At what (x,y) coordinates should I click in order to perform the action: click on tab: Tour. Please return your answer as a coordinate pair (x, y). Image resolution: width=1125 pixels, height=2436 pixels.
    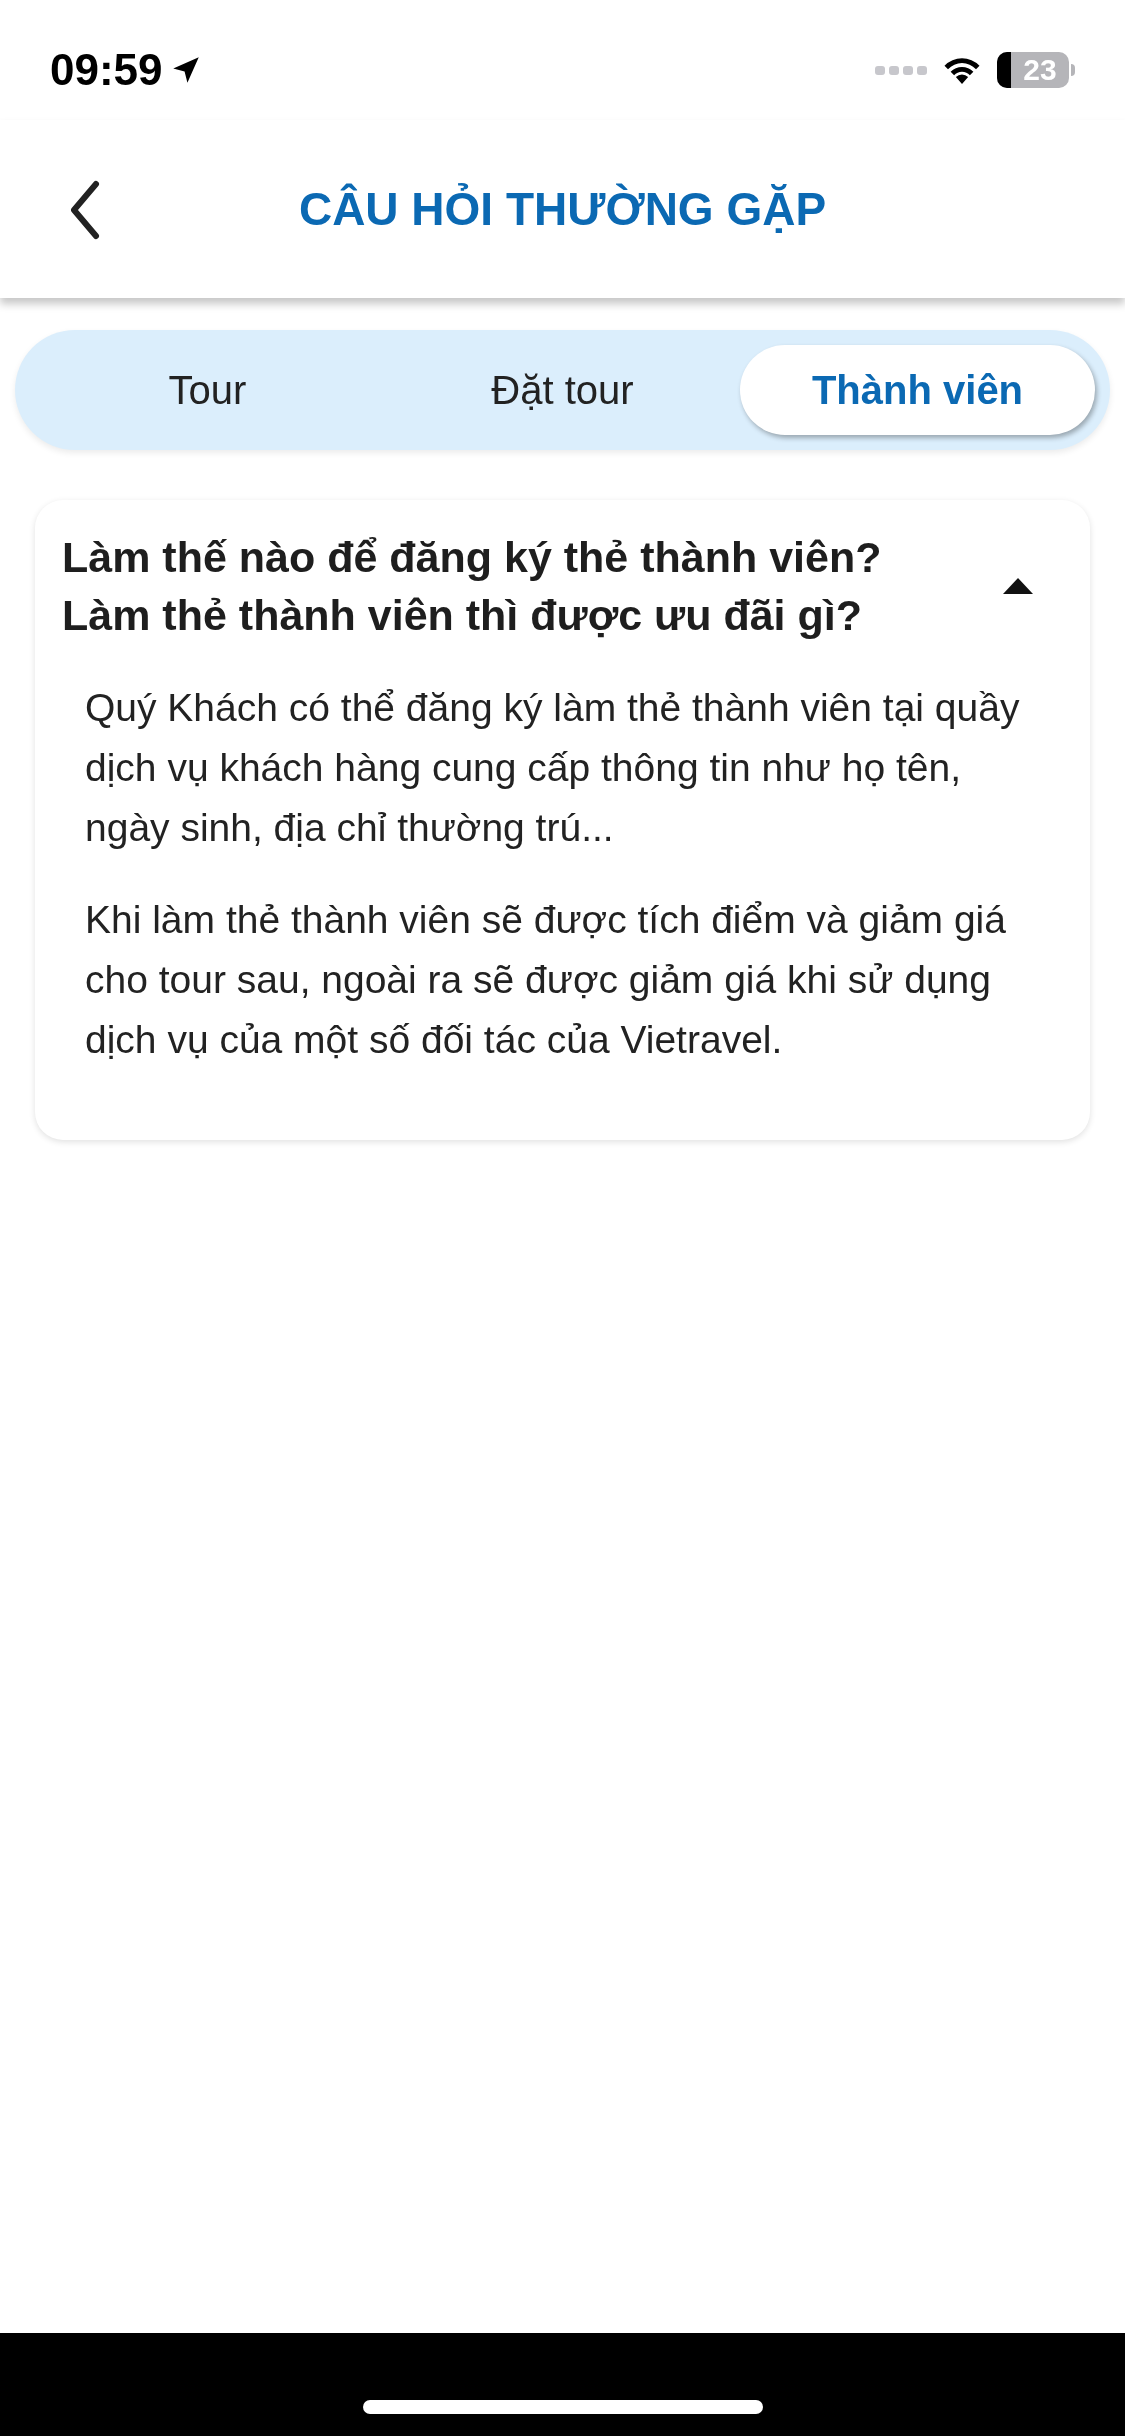
    Looking at the image, I should click on (207, 390).